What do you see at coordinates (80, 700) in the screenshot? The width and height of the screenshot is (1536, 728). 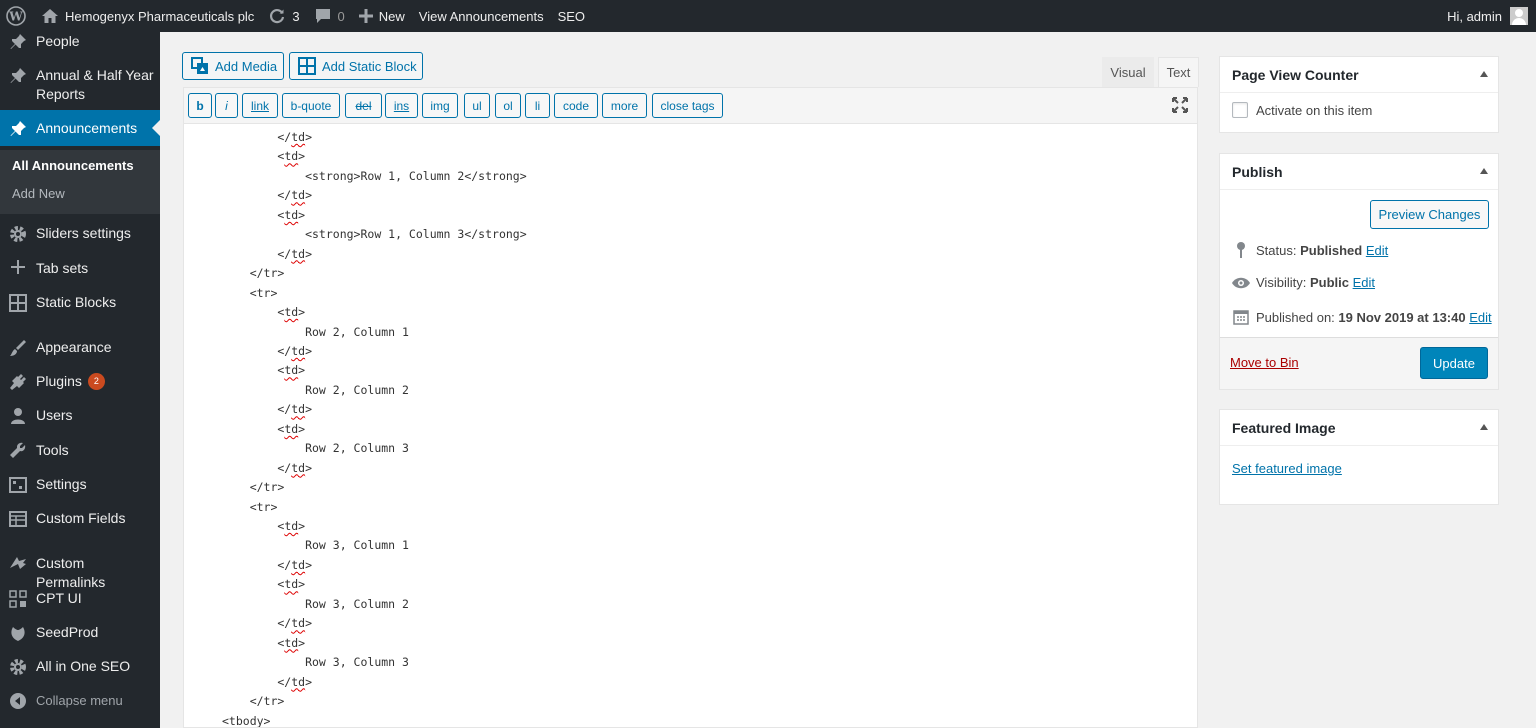 I see `collapse-menu-button: Collapse menu` at bounding box center [80, 700].